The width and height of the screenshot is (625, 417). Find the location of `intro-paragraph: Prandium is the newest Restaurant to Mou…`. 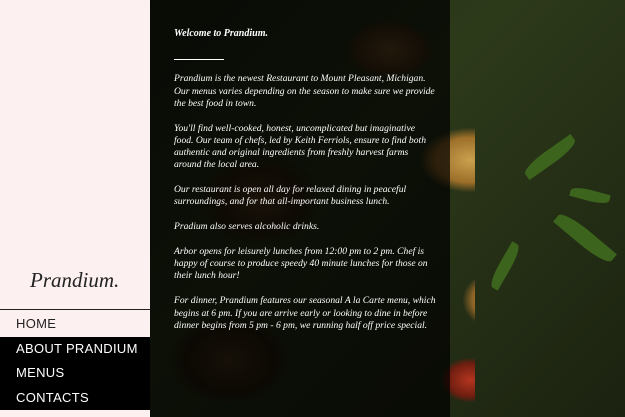

intro-paragraph: Prandium is the newest Restaurant to Mou… is located at coordinates (304, 91).